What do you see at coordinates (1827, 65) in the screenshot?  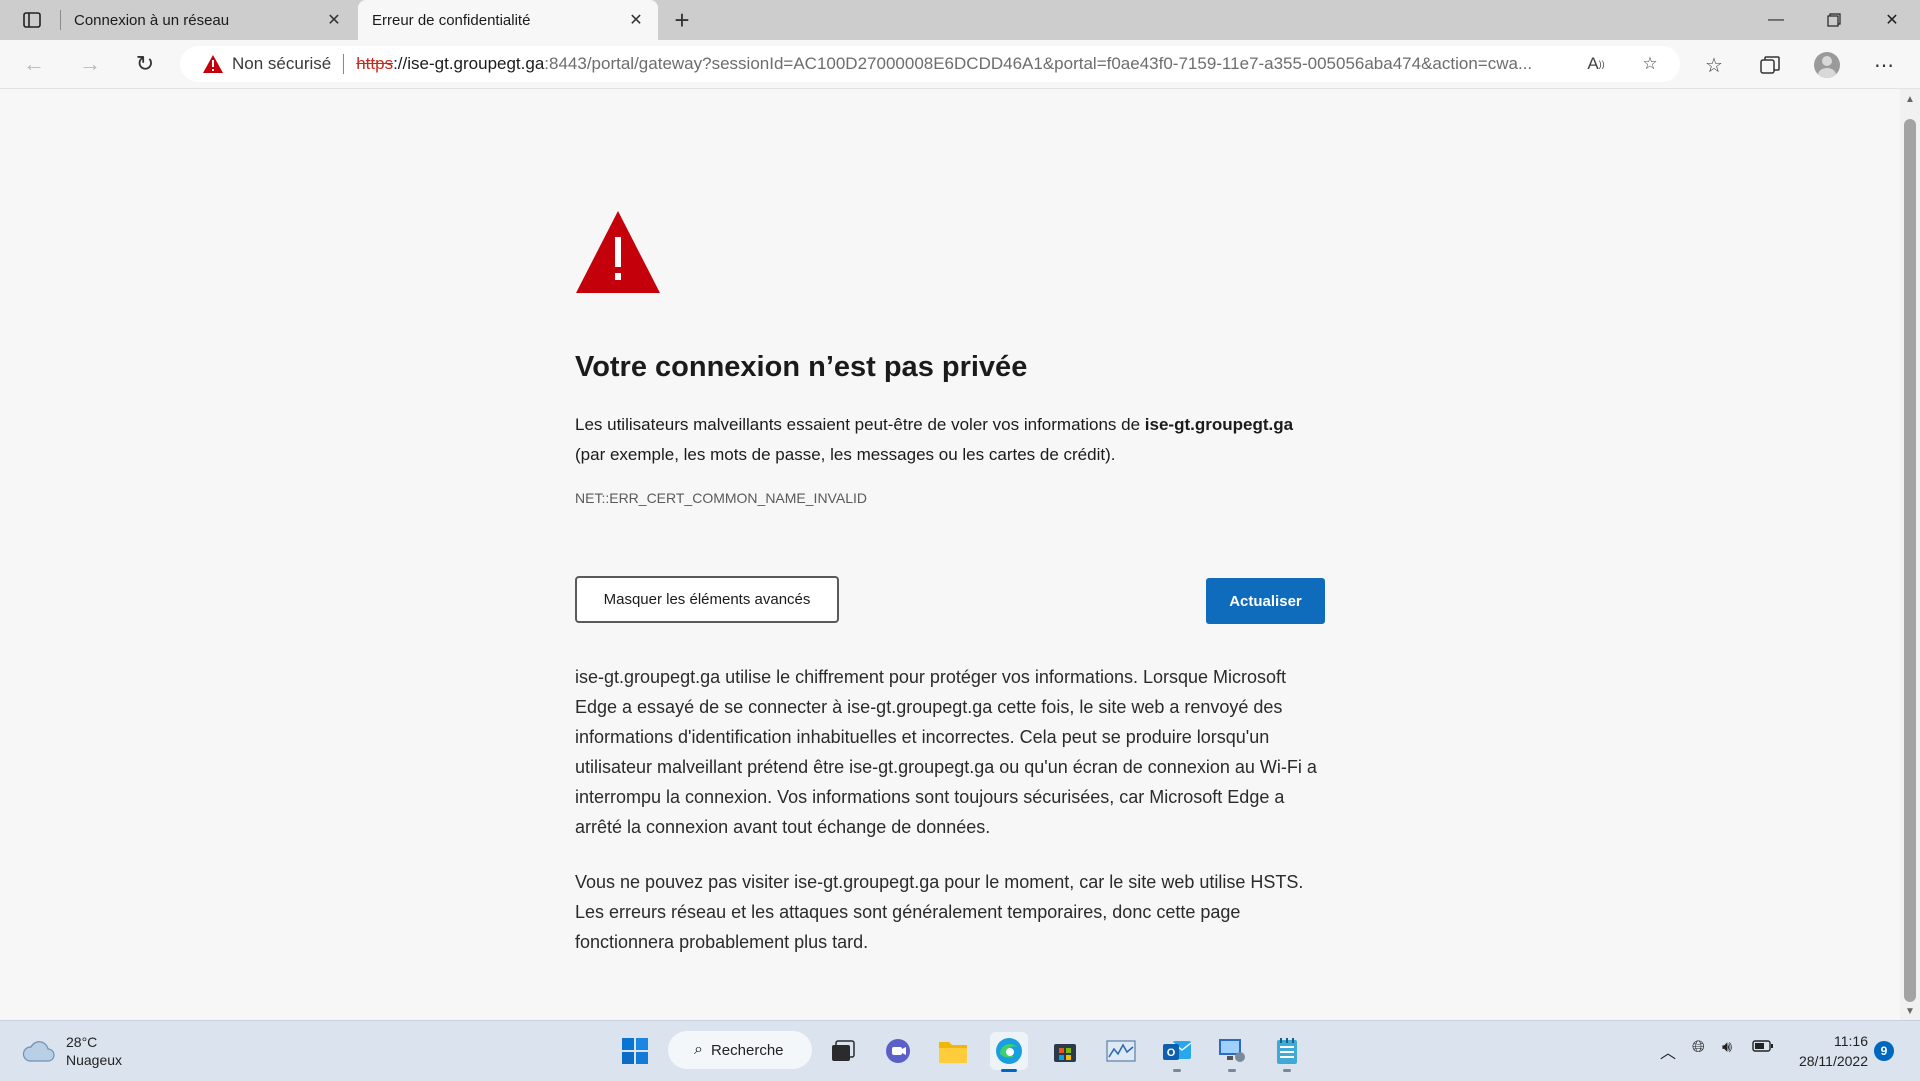 I see `profile-avatar` at bounding box center [1827, 65].